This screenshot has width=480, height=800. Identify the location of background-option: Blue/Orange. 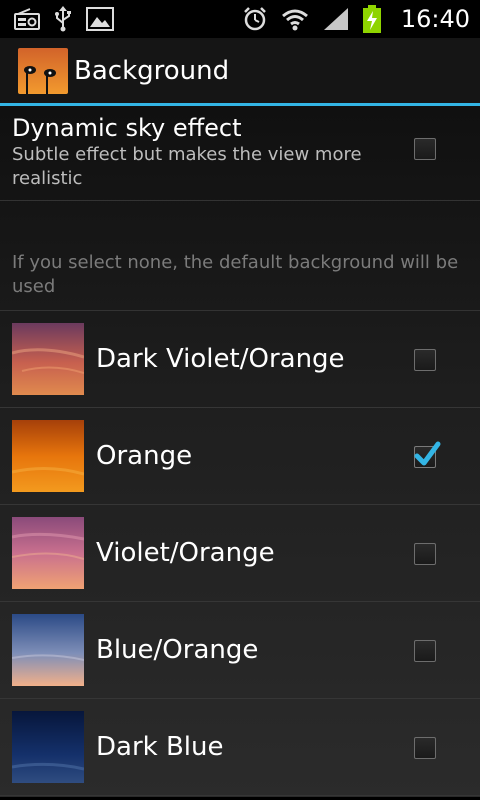
(240, 650).